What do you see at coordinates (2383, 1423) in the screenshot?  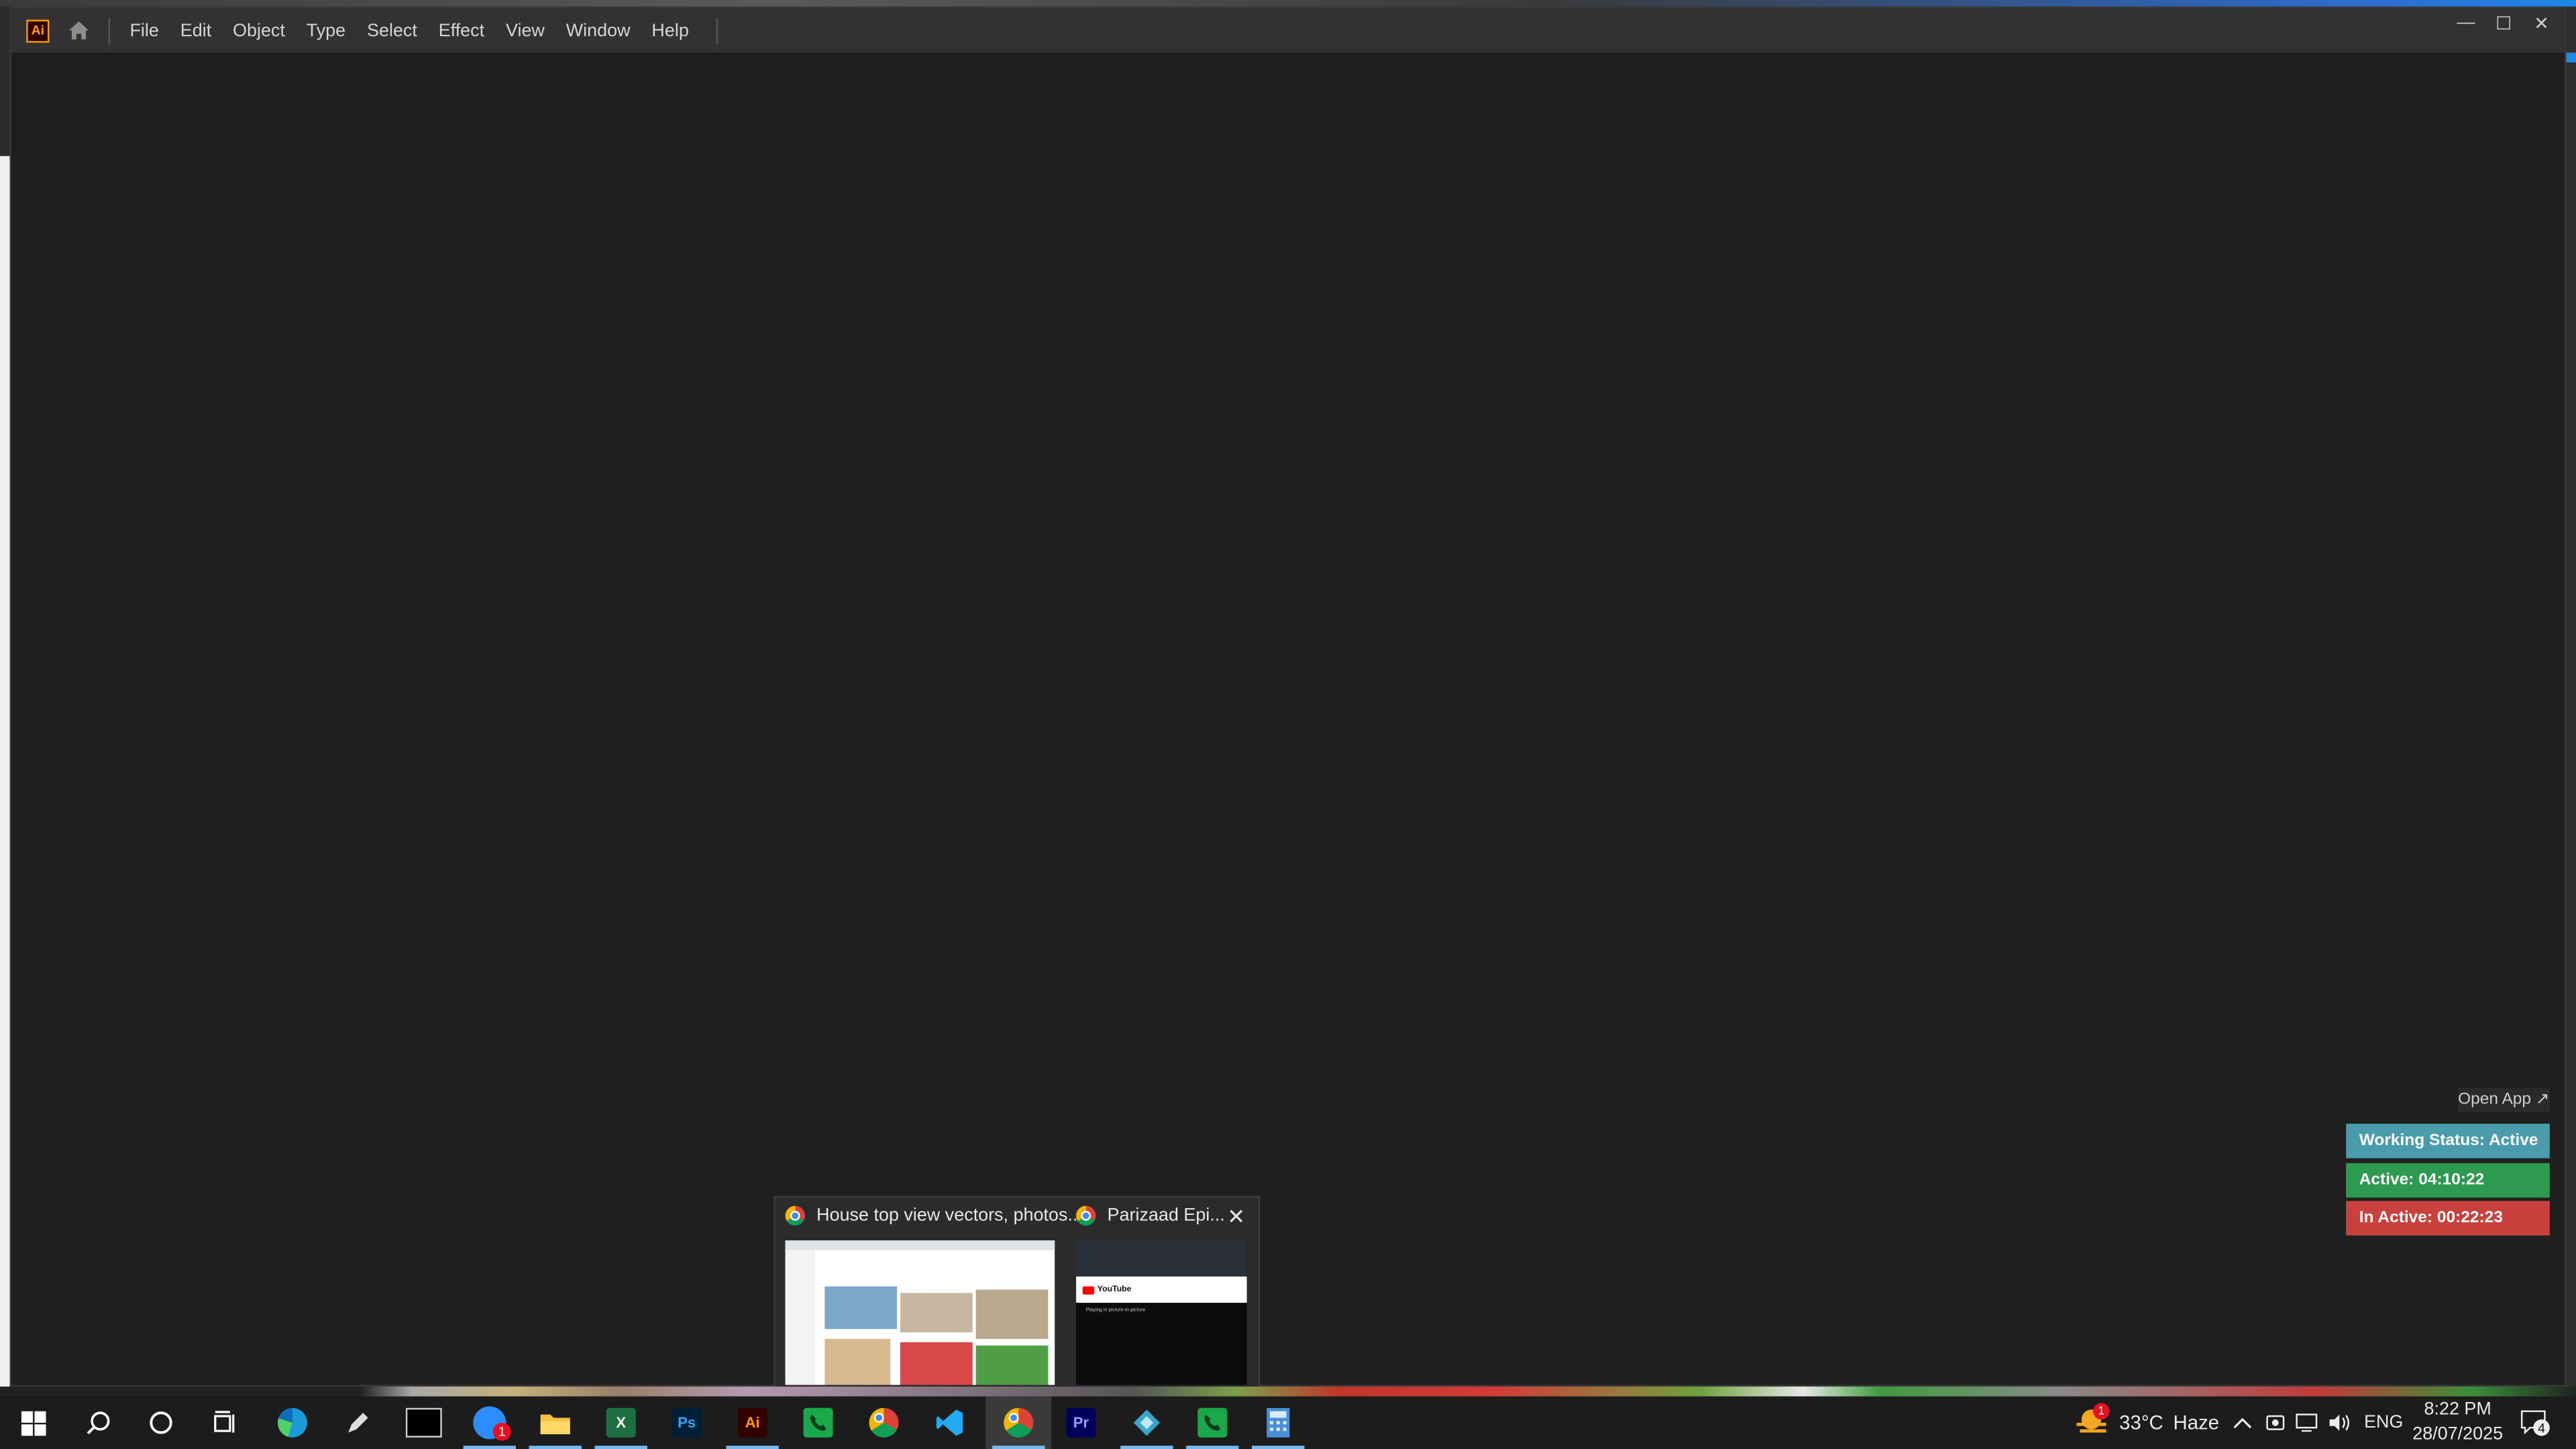 I see `language-indicator: ENG` at bounding box center [2383, 1423].